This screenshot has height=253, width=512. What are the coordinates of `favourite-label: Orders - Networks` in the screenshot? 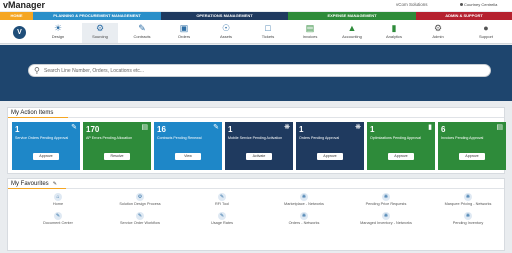 It's located at (304, 223).